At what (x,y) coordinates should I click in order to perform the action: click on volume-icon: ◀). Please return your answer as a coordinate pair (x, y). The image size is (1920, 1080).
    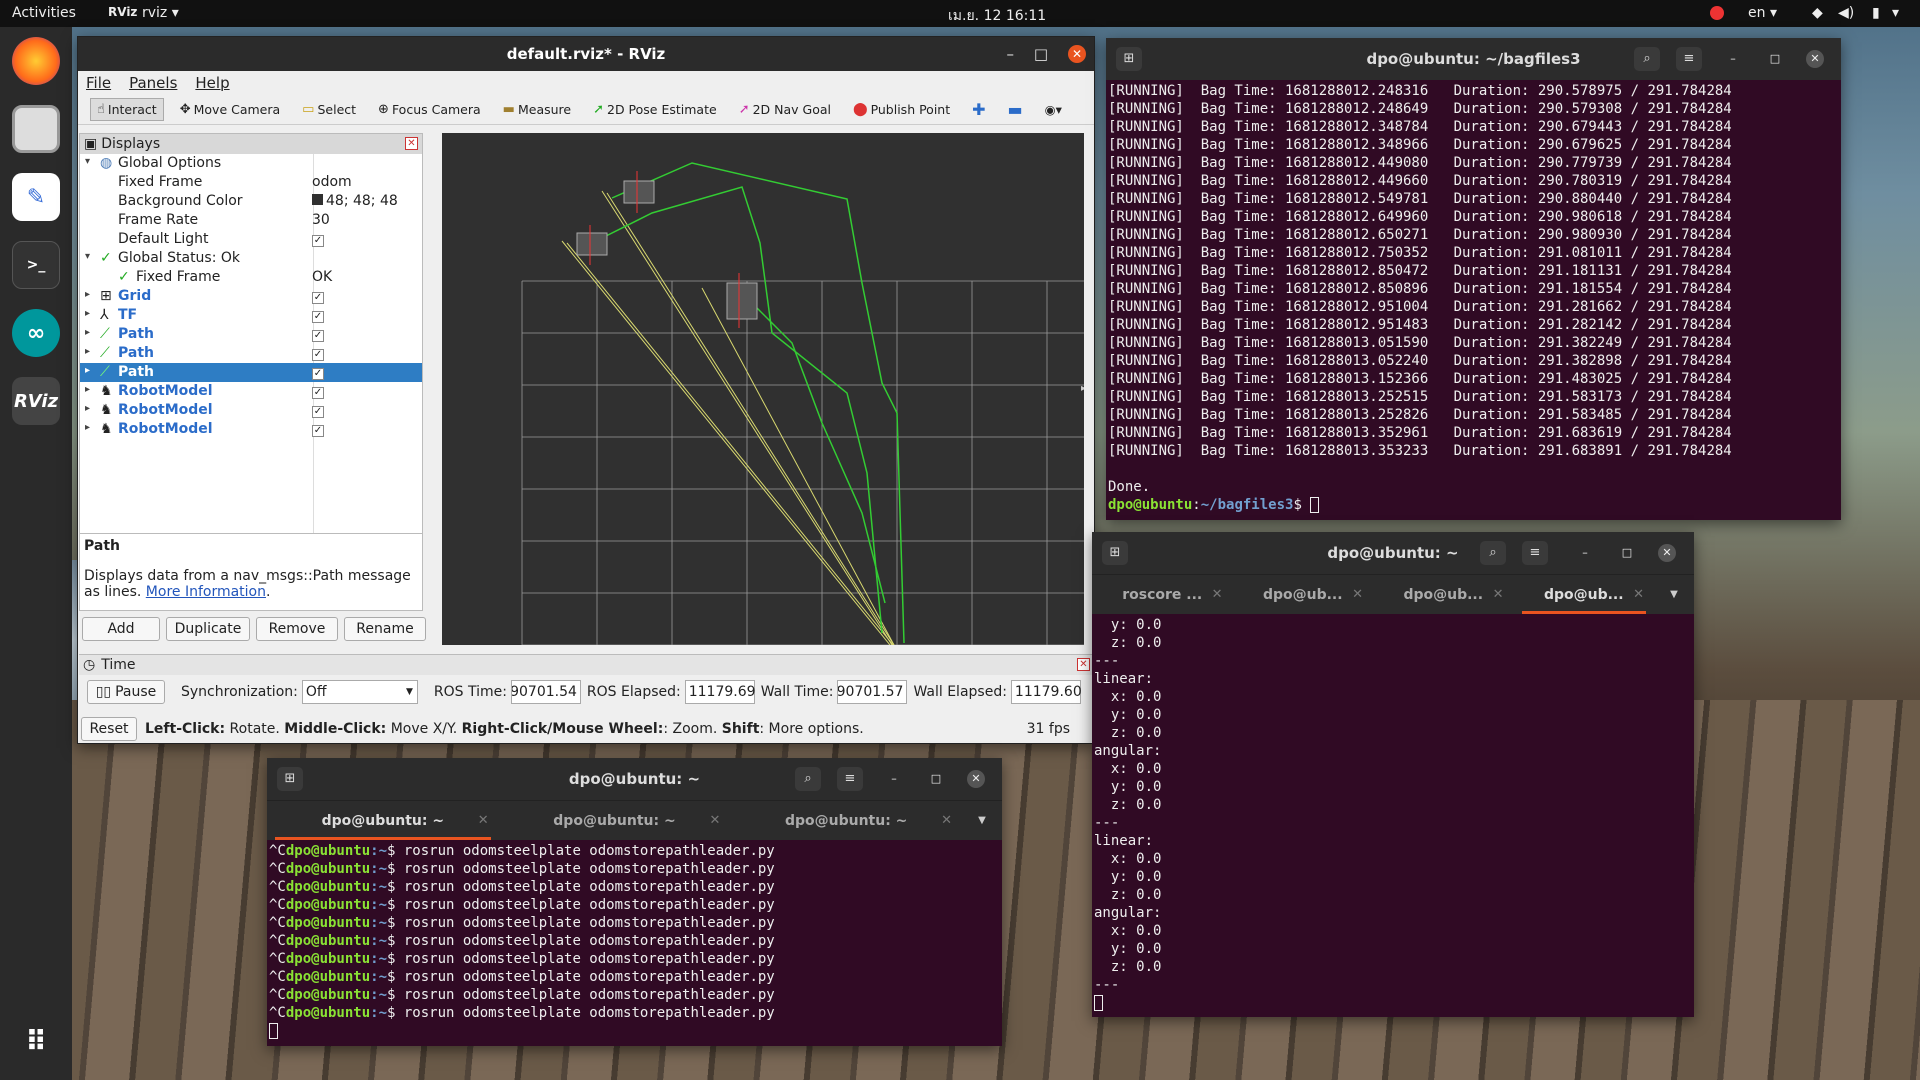
    Looking at the image, I should click on (1846, 13).